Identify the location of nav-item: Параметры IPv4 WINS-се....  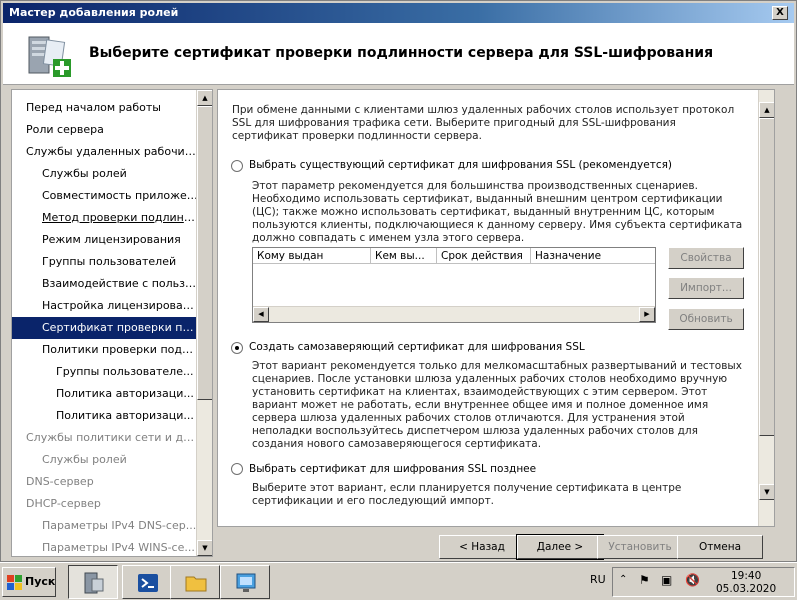
(105, 546).